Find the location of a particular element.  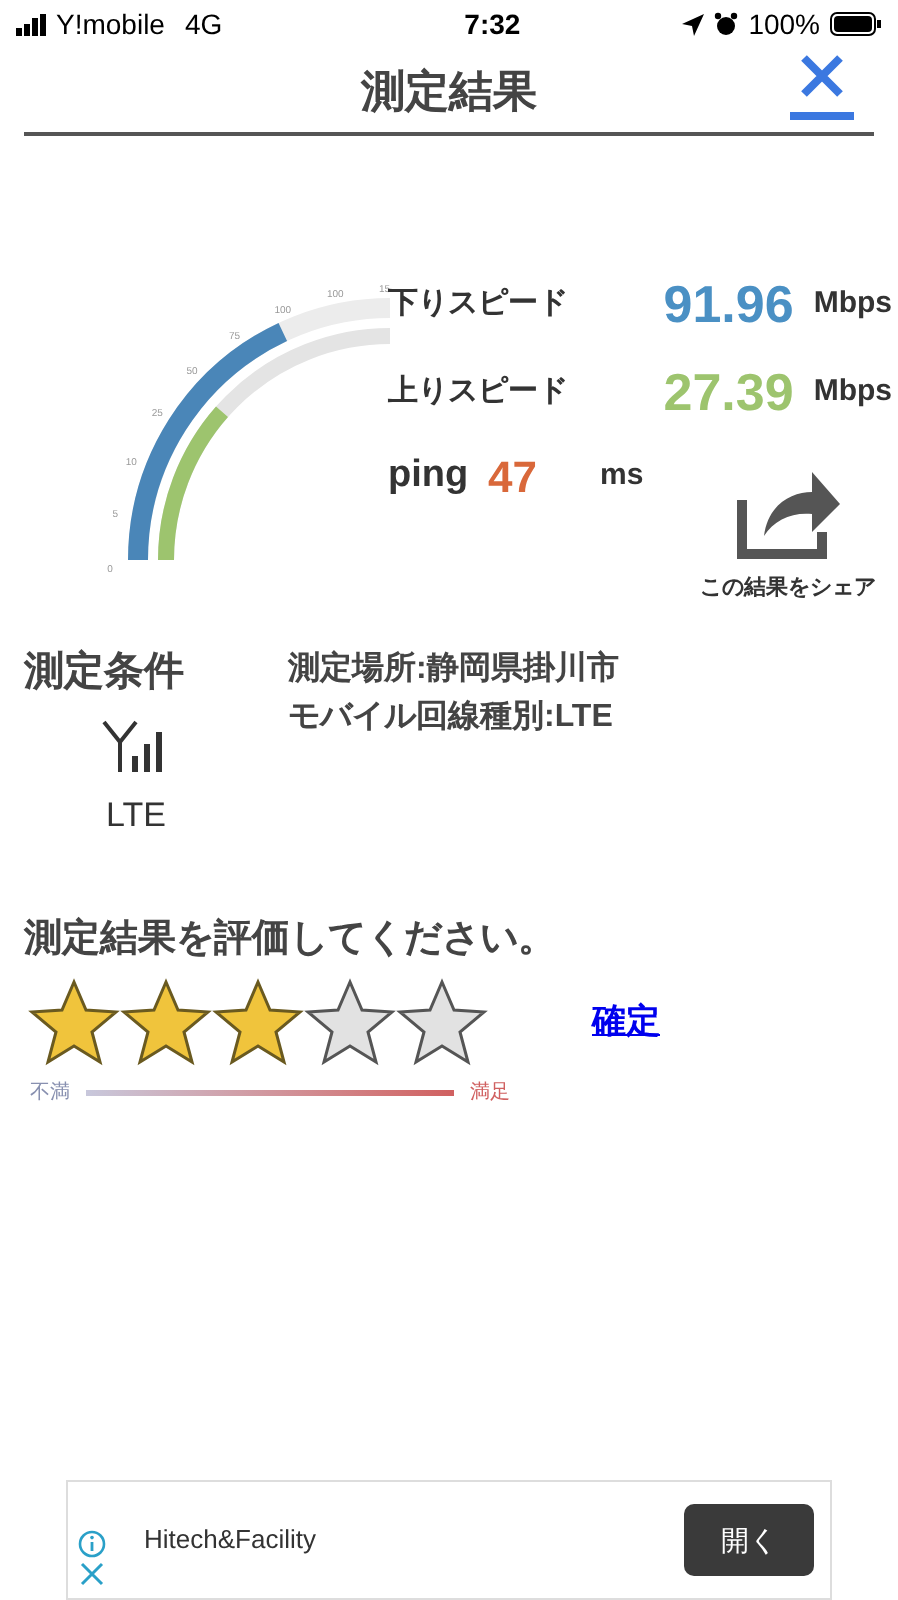

close-button is located at coordinates (822, 88).